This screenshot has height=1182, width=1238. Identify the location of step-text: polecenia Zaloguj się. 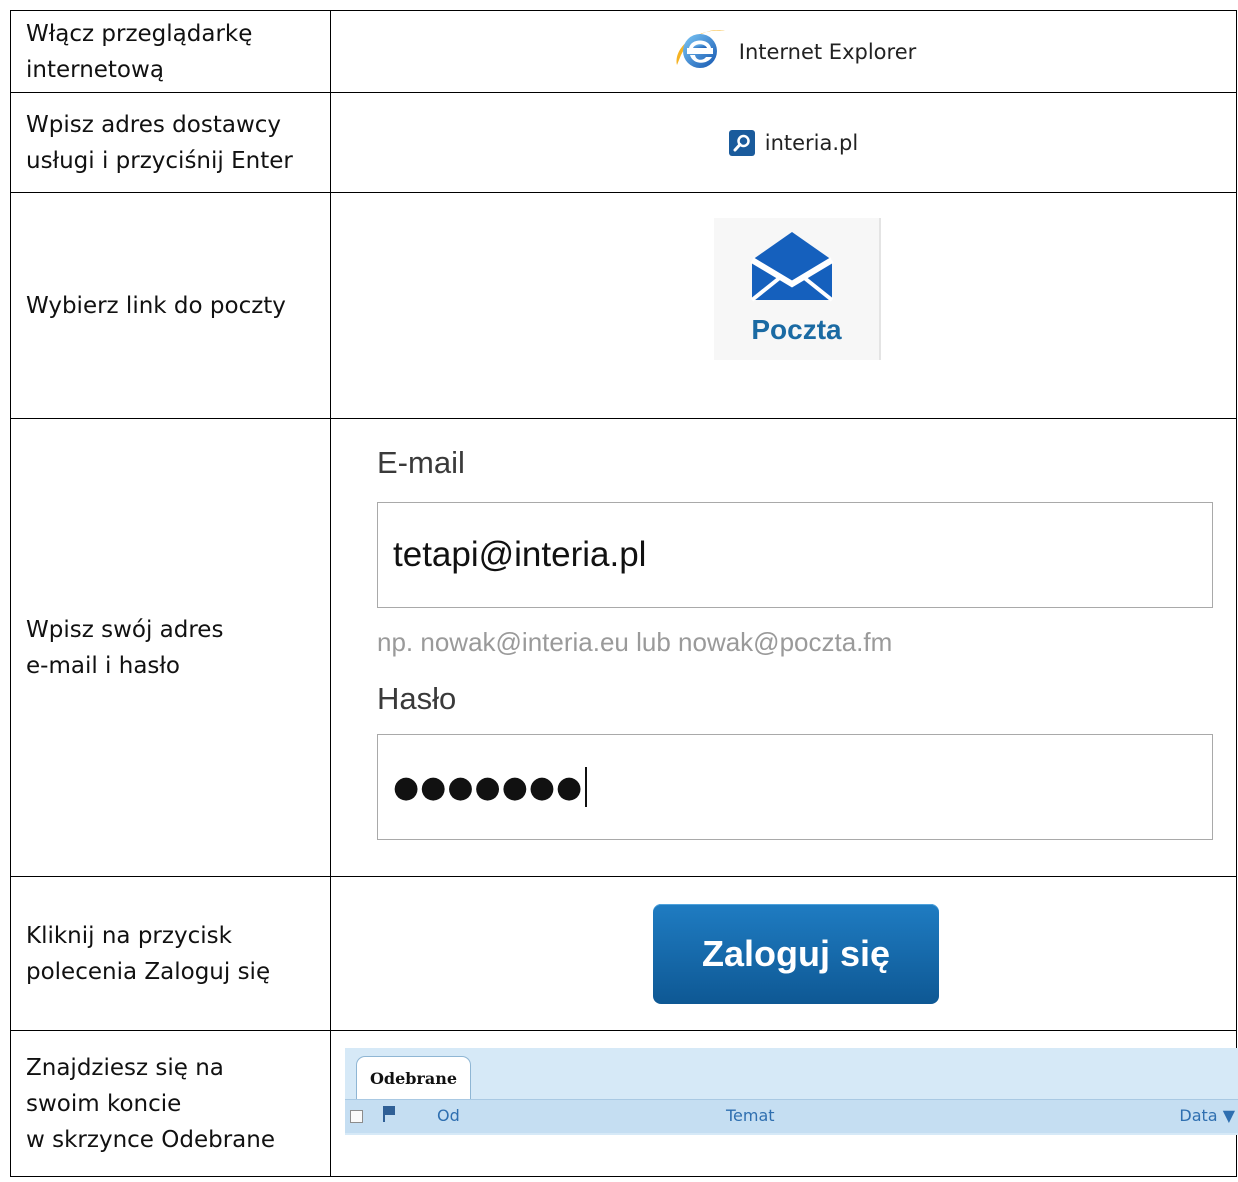
(148, 971).